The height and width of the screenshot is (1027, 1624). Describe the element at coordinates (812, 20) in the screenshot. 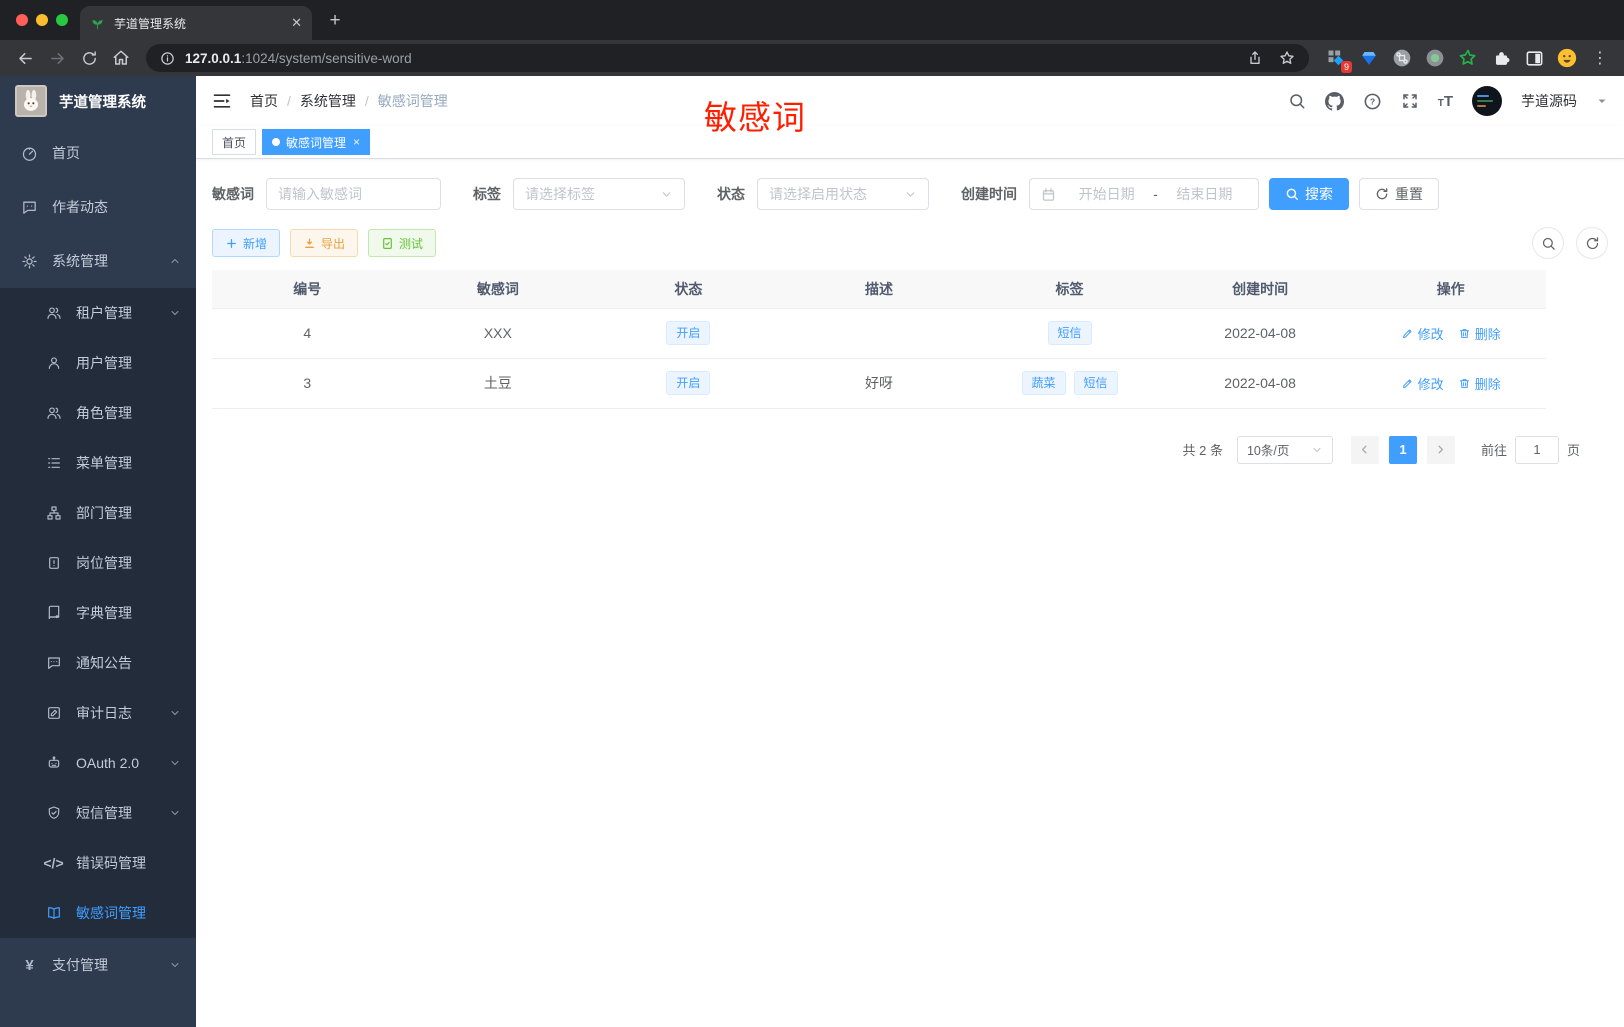

I see `browser-tab-strip: 芋道管理系统 ✕ +` at that location.